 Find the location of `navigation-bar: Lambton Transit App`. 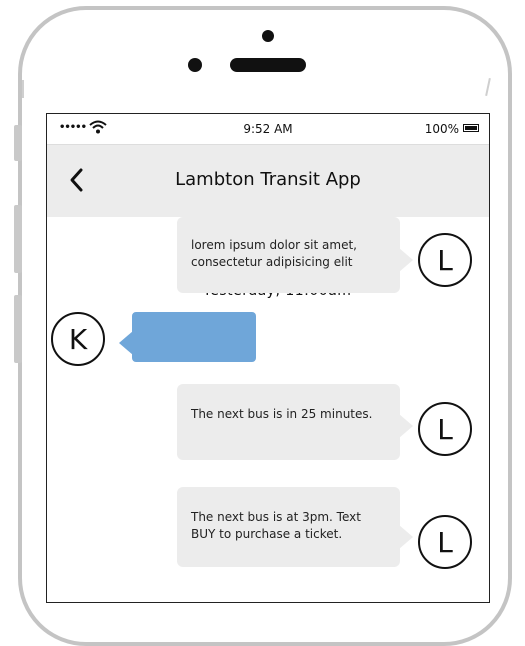

navigation-bar: Lambton Transit App is located at coordinates (268, 181).